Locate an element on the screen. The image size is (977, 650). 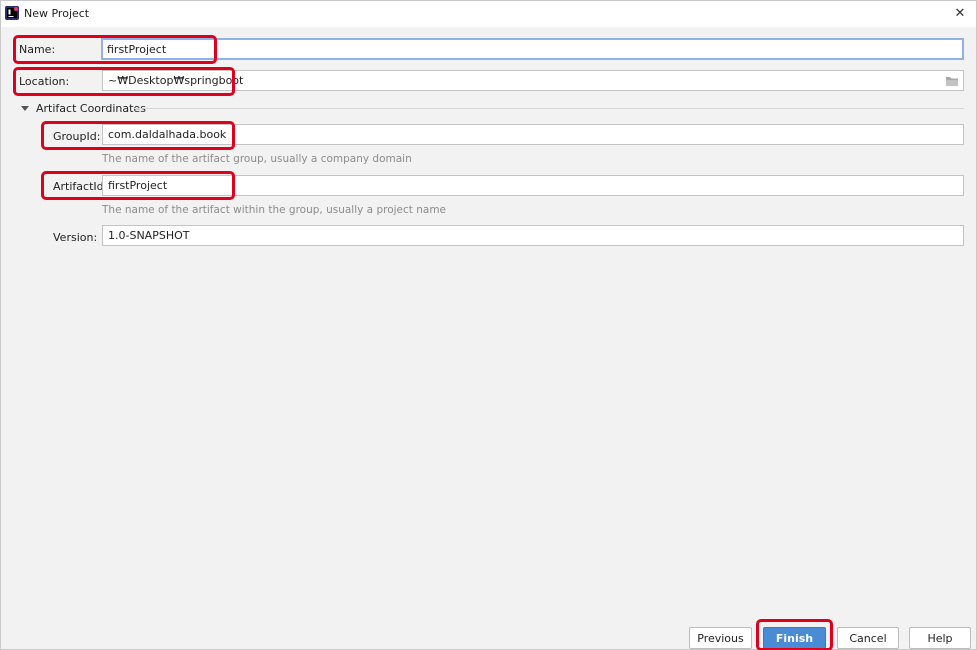
expand-triangle-icon is located at coordinates (25, 108).